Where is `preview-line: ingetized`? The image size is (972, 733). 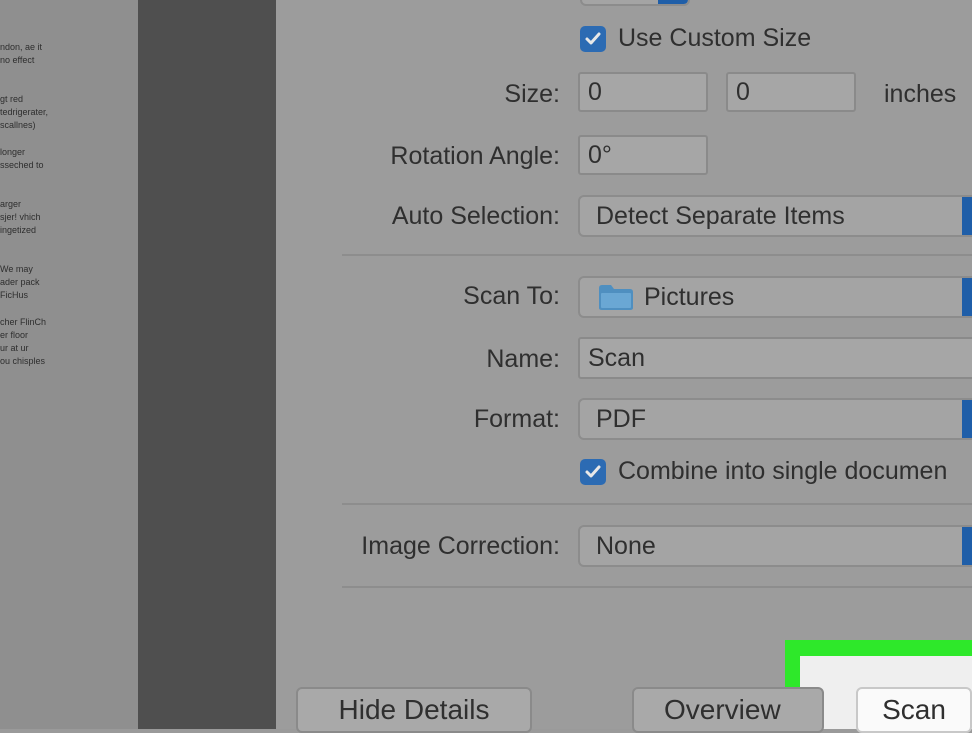
preview-line: ingetized is located at coordinates (18, 230).